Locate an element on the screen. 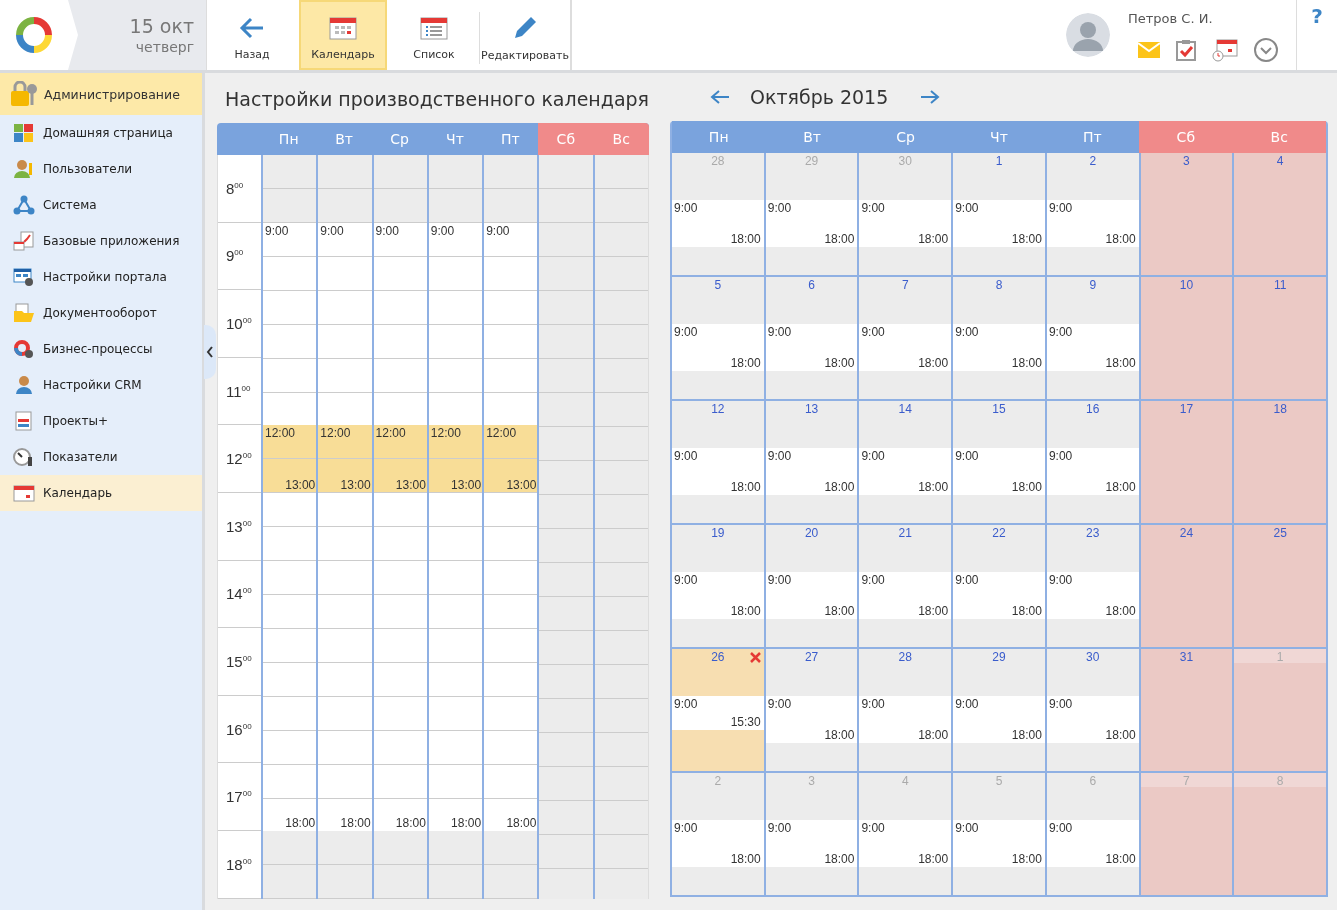 This screenshot has width=1337, height=910. day-number: 28 is located at coordinates (905, 657).